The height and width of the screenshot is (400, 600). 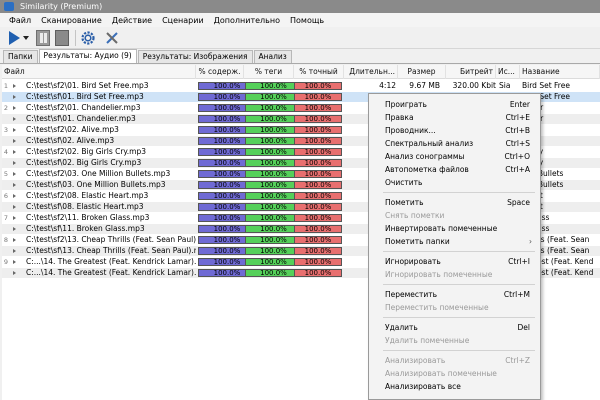 I want to click on context-menu-item: Инвертировать помеченные, so click(x=454, y=228).